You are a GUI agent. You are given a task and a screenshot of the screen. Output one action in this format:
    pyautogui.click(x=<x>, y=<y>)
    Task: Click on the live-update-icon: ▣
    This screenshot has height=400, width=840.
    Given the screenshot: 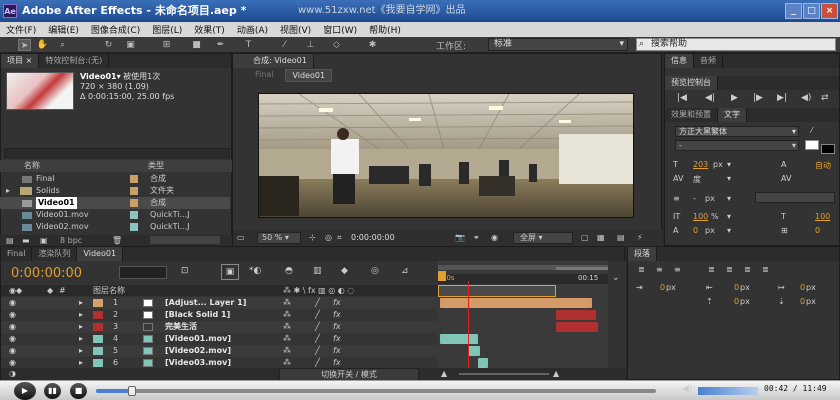 What is the action you would take?
    pyautogui.click(x=230, y=272)
    